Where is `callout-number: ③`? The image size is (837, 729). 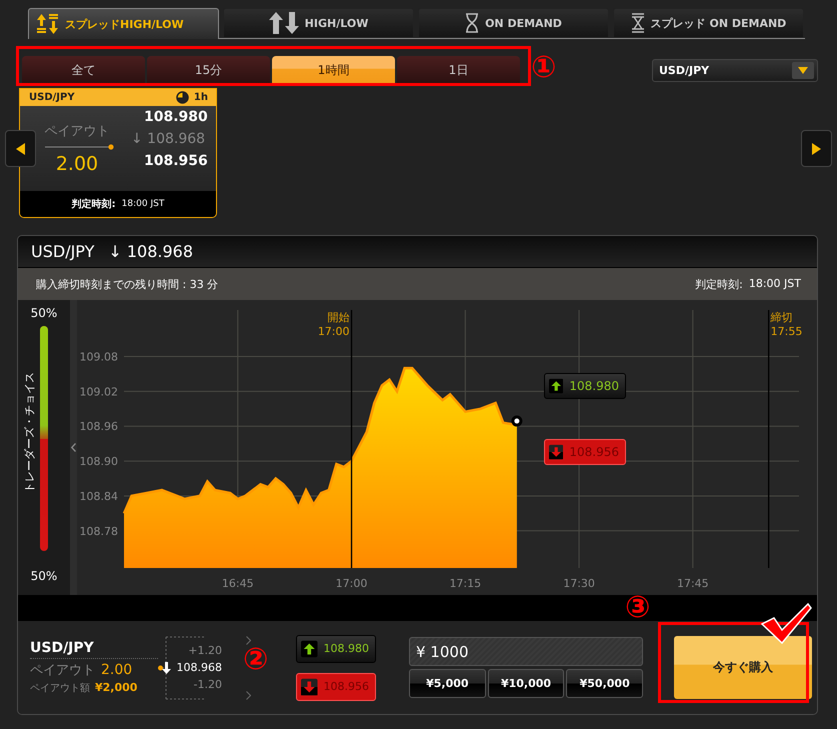
callout-number: ③ is located at coordinates (637, 608).